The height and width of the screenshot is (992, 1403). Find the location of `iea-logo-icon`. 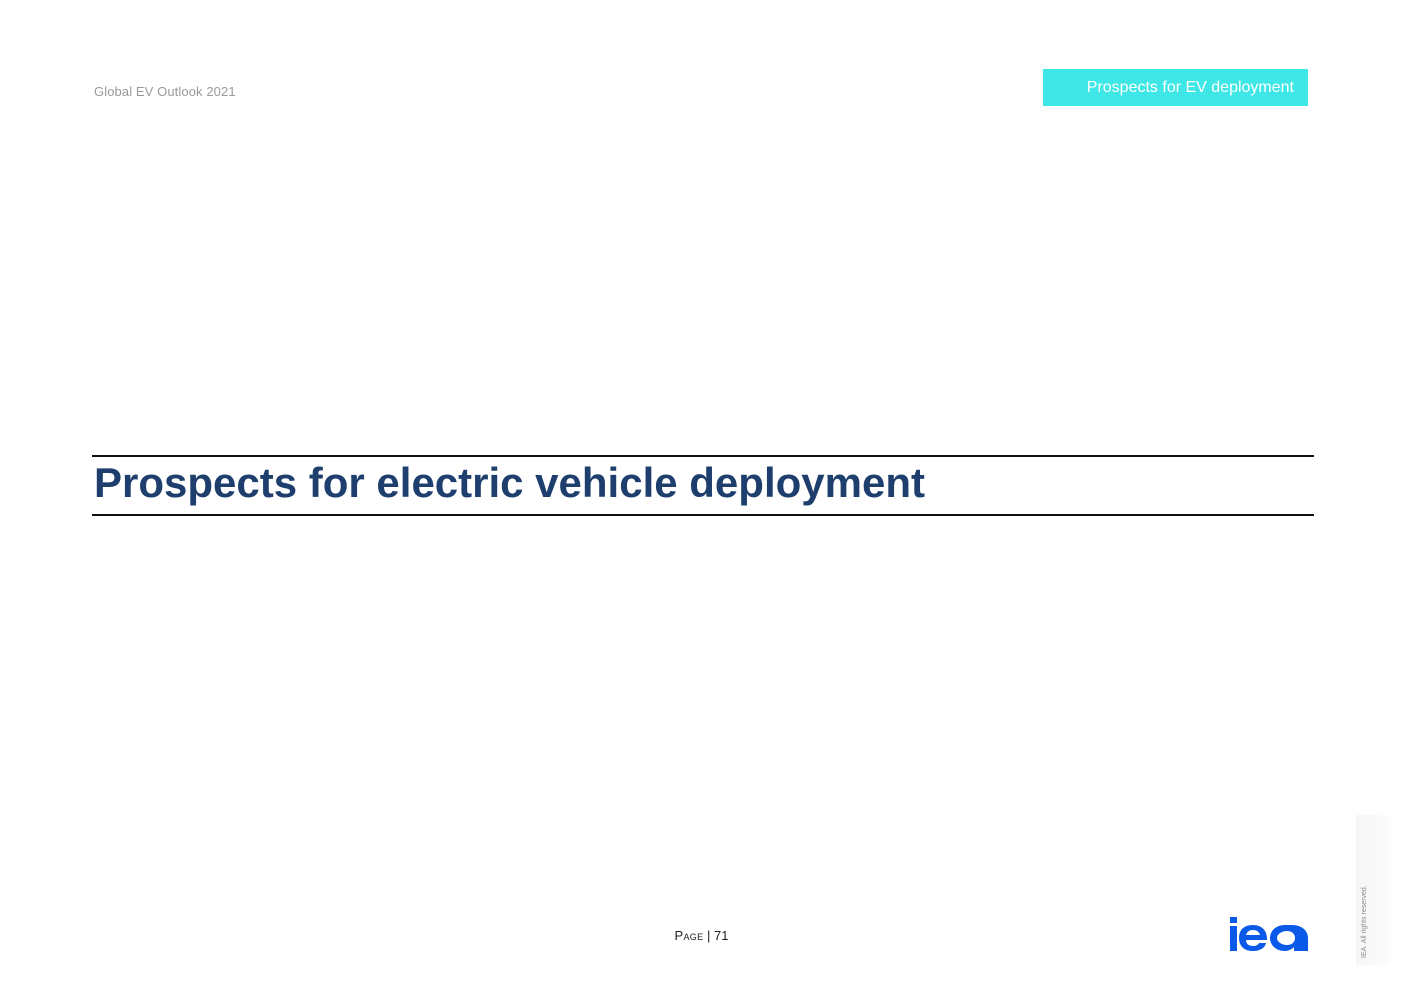

iea-logo-icon is located at coordinates (1269, 934).